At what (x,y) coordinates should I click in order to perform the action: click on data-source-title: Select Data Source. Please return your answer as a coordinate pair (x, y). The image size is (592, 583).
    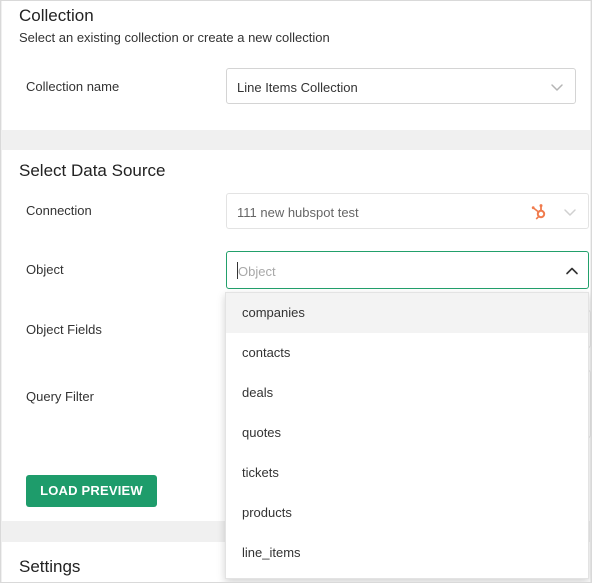
    Looking at the image, I should click on (92, 170).